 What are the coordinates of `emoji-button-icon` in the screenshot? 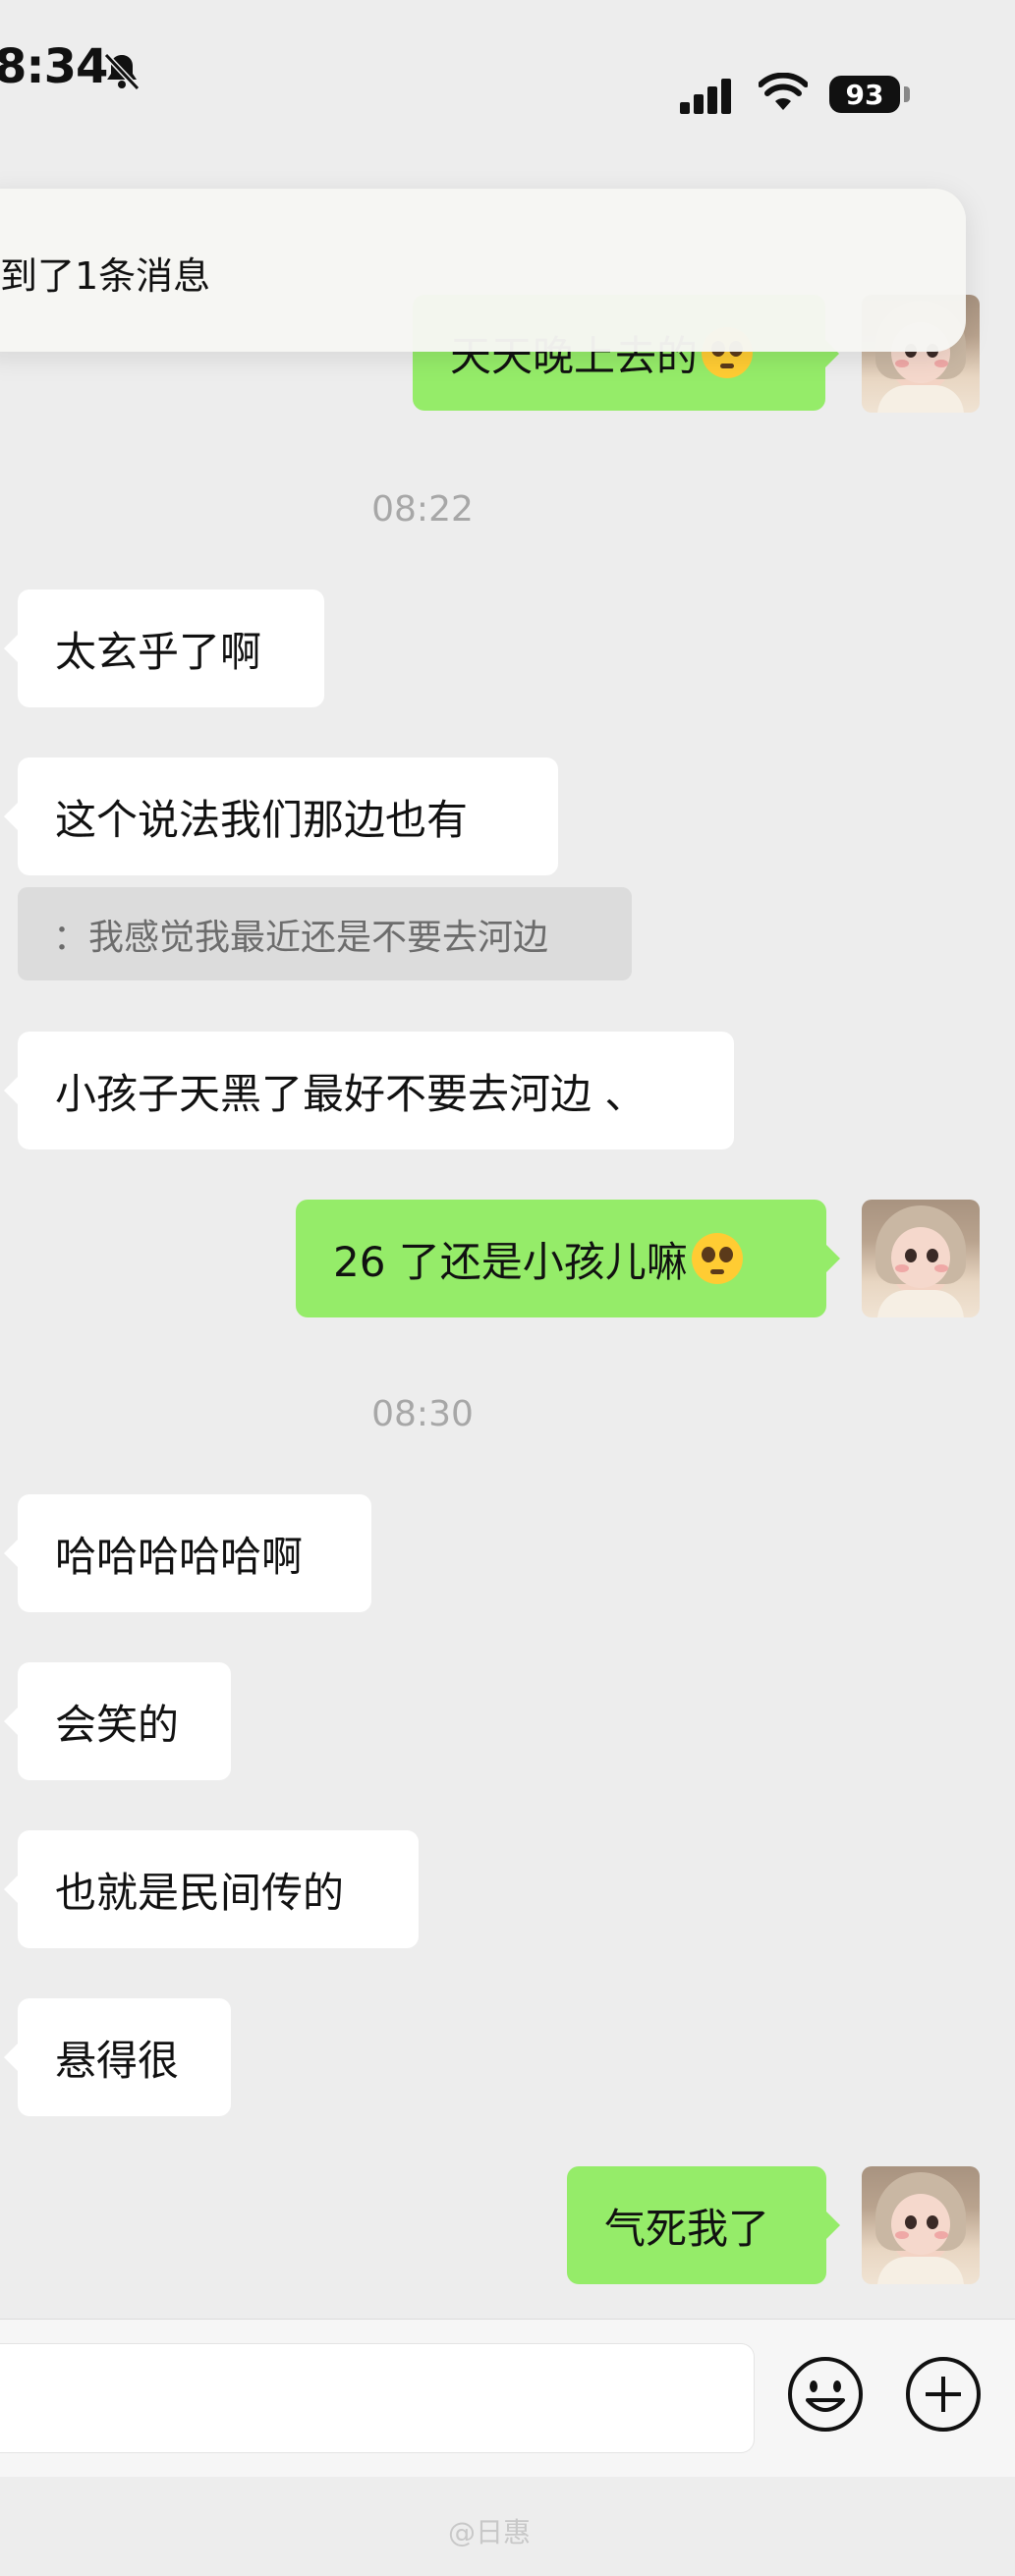 It's located at (825, 2394).